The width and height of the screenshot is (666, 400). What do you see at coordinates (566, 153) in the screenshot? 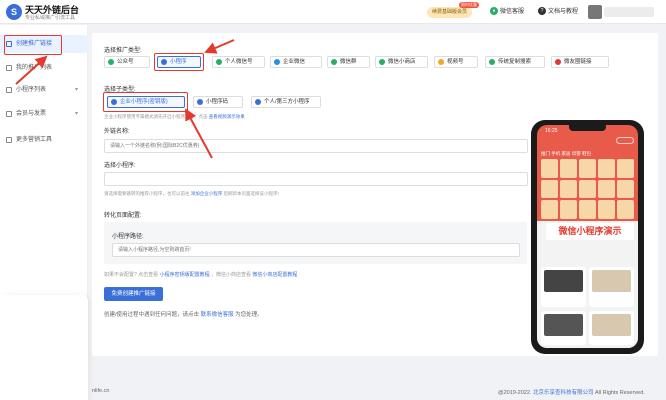
I see `phone-category-tabs: 推门 手机 家居 母婴 鞋包` at bounding box center [566, 153].